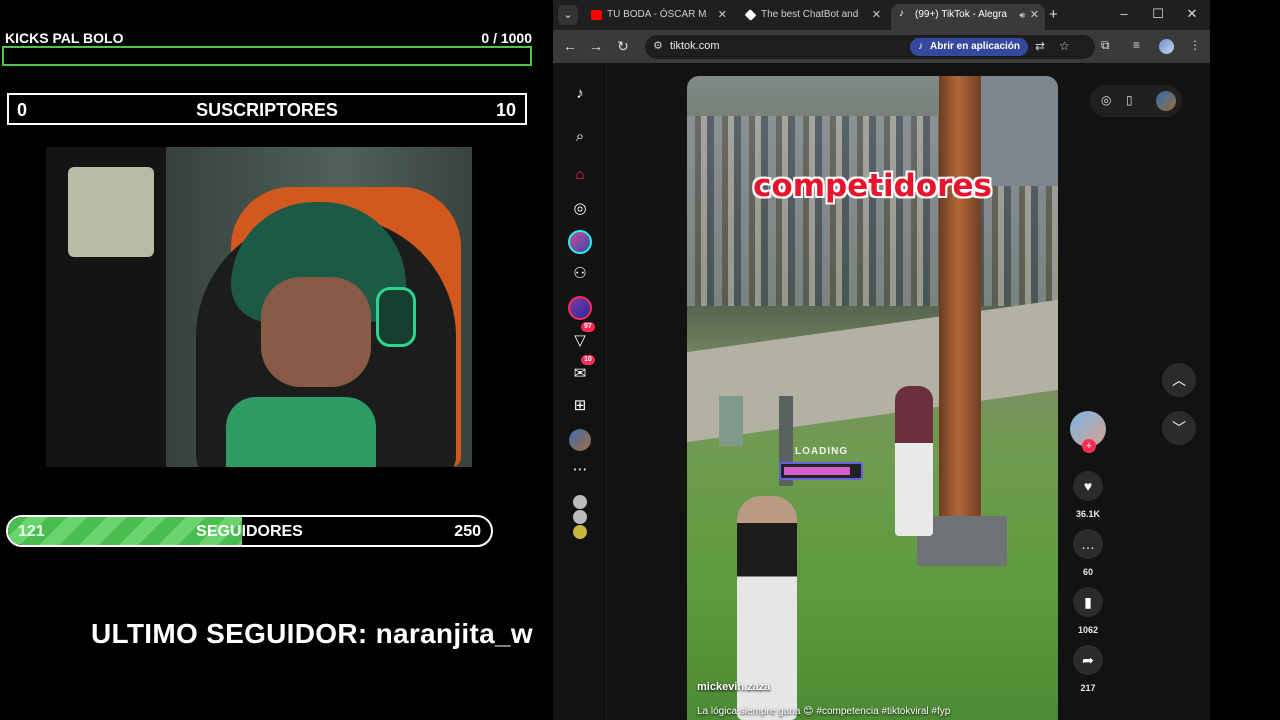 This screenshot has width=1280, height=720. What do you see at coordinates (580, 175) in the screenshot?
I see `home-icon: ⌂` at bounding box center [580, 175].